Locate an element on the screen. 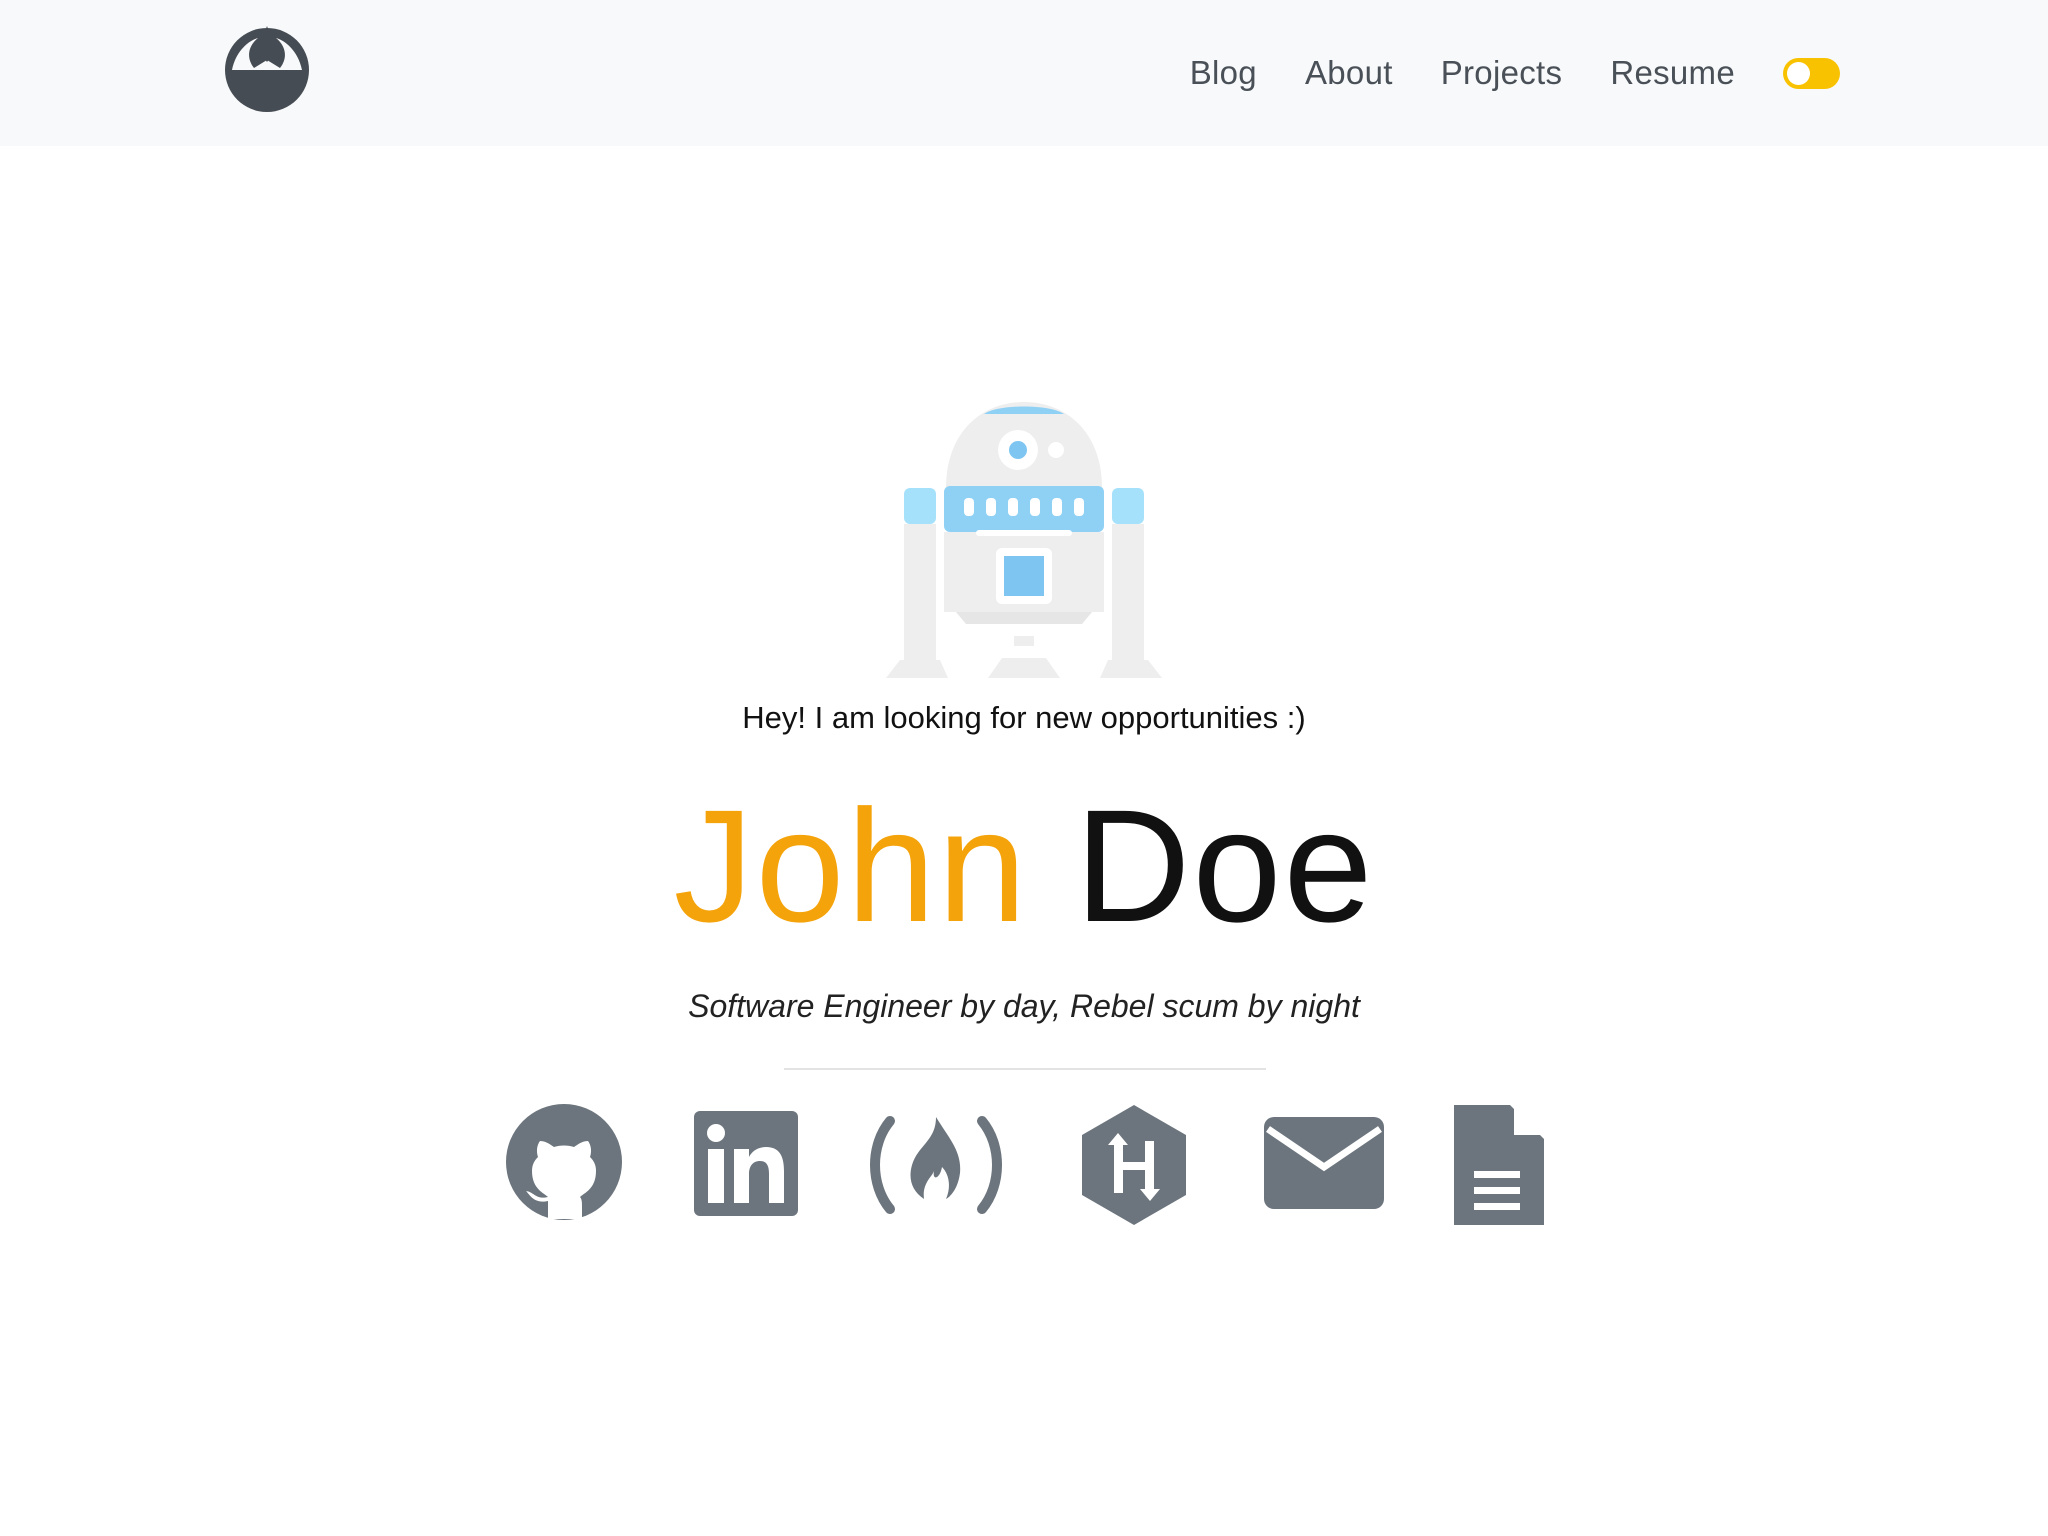 The image size is (2048, 1536). nav-links: Blog About Projects Resume is located at coordinates (1491, 73).